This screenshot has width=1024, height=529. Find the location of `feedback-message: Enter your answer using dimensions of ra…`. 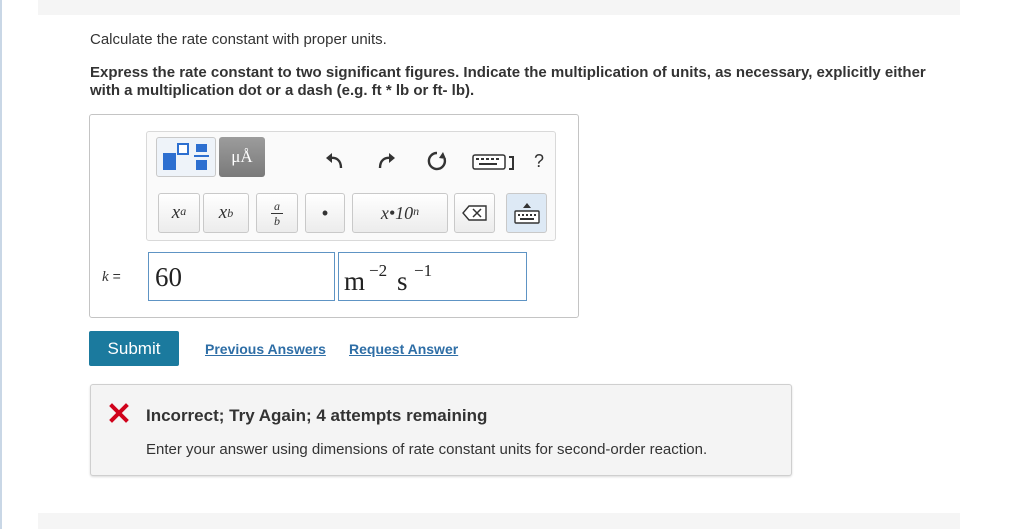

feedback-message: Enter your answer using dimensions of ra… is located at coordinates (427, 449).